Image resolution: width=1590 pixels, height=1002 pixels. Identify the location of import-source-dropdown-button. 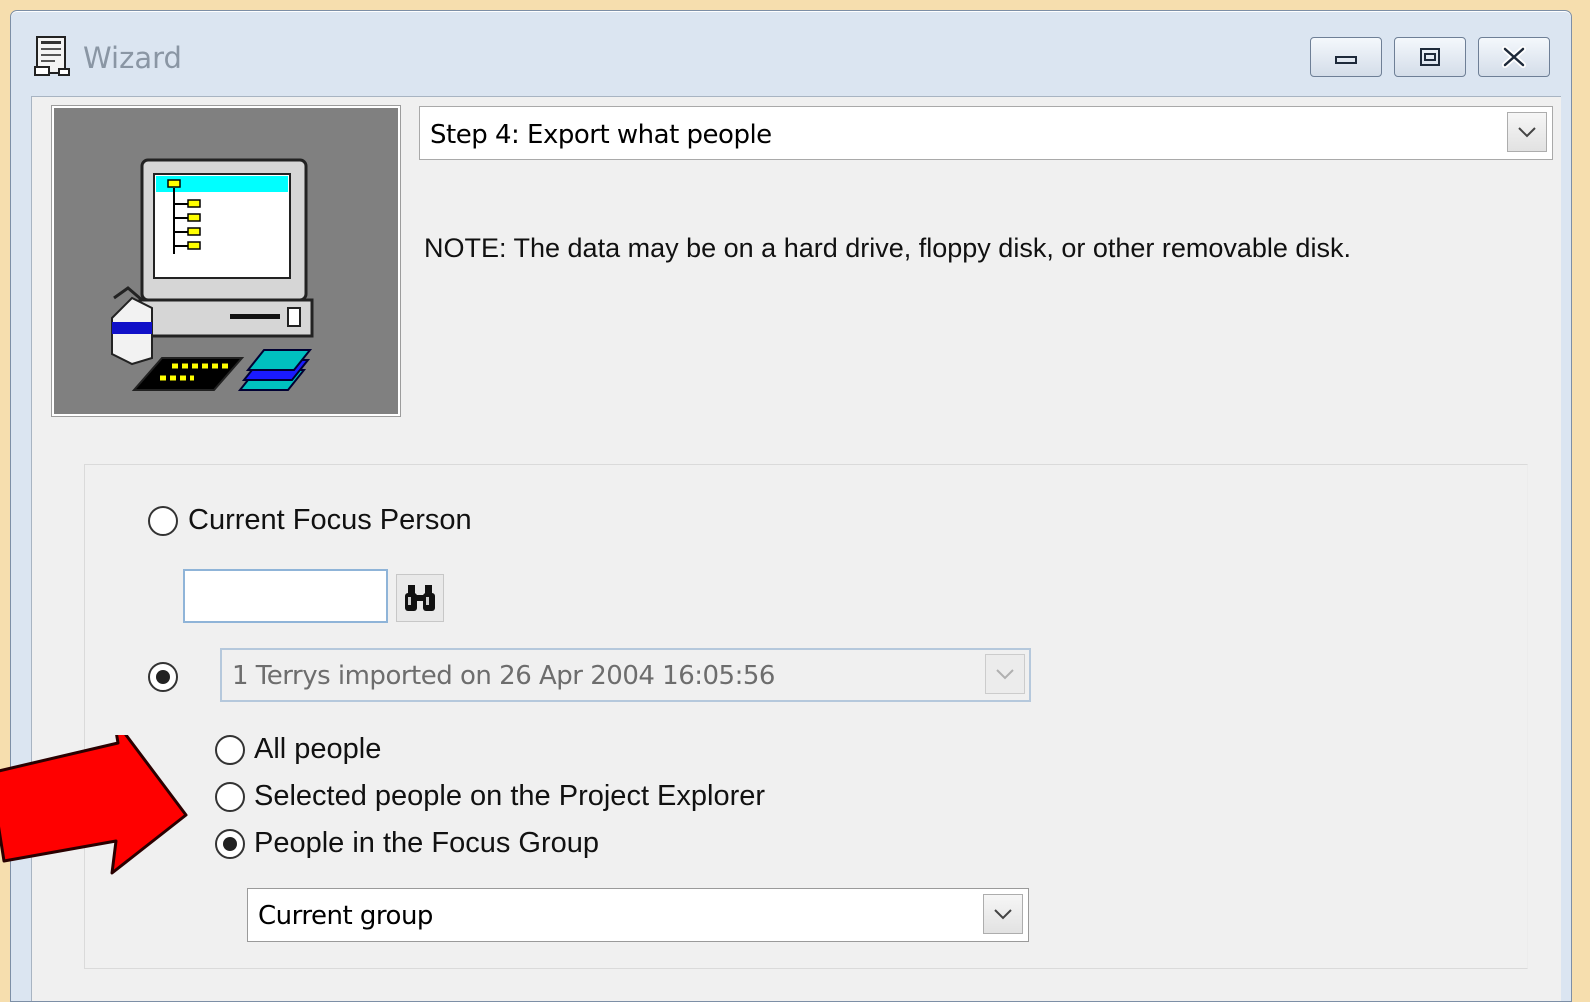
(1005, 674).